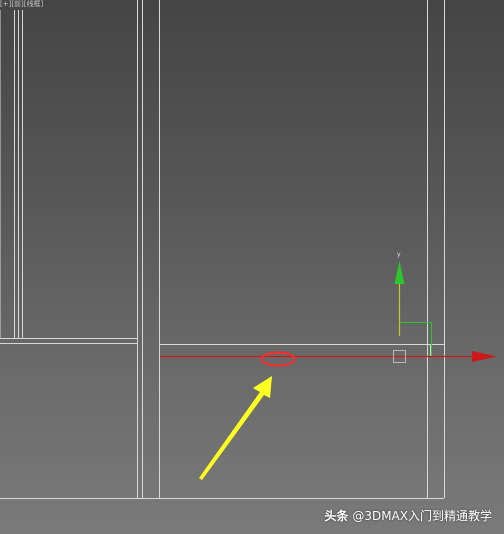 This screenshot has height=534, width=504. Describe the element at coordinates (422, 516) in the screenshot. I see `watermark-text: @3DMAX入门到精通教学` at that location.